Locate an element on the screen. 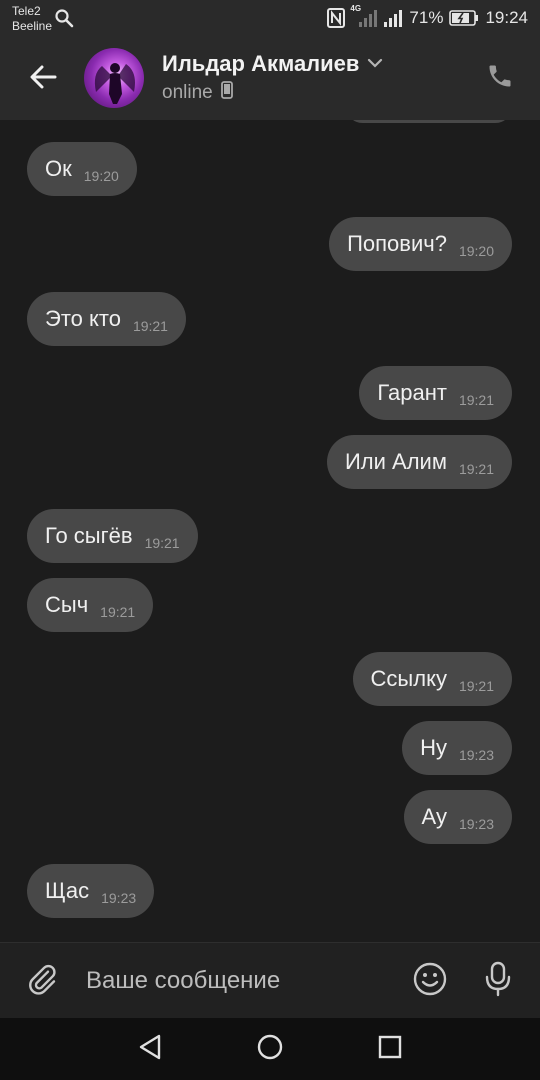 Image resolution: width=540 pixels, height=1080 pixels. network-badge: 4G is located at coordinates (356, 8).